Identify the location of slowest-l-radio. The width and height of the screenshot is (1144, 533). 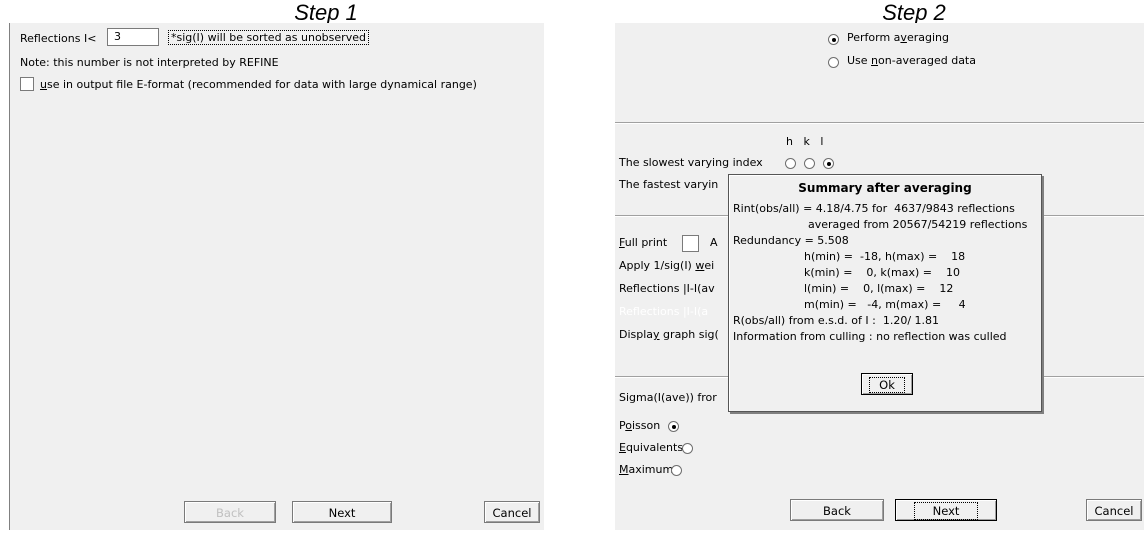
(828, 163).